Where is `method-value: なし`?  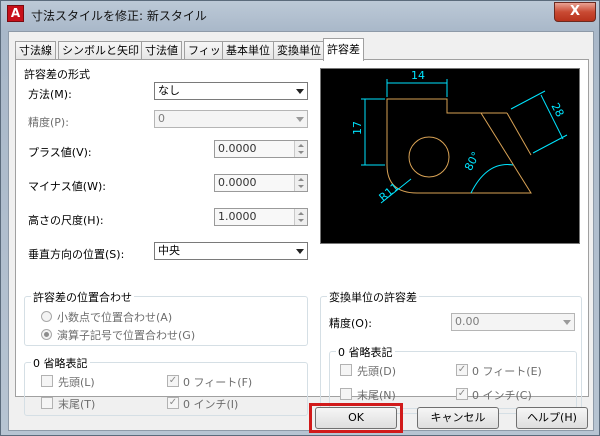
method-value: なし is located at coordinates (169, 90).